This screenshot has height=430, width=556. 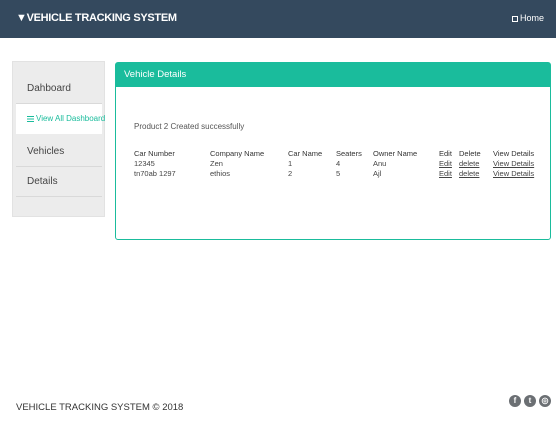 I want to click on column-header: Seaters, so click(x=349, y=153).